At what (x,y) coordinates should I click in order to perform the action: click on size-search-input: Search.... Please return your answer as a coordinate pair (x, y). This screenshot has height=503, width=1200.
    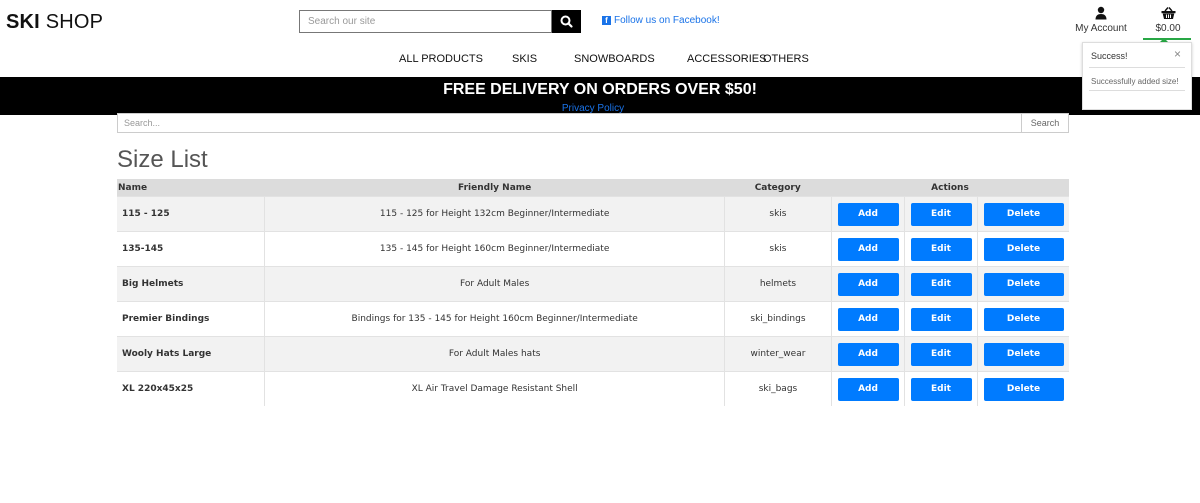
    Looking at the image, I should click on (569, 123).